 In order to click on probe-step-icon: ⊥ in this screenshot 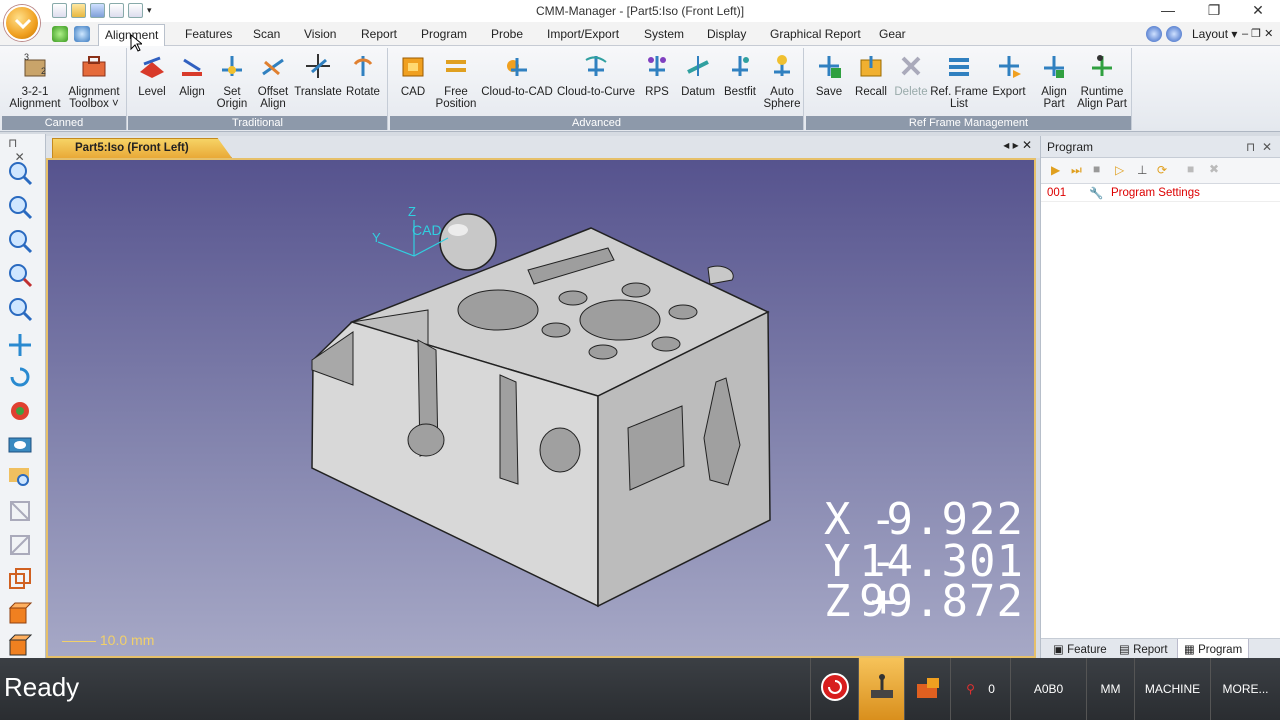, I will do `click(1142, 170)`.